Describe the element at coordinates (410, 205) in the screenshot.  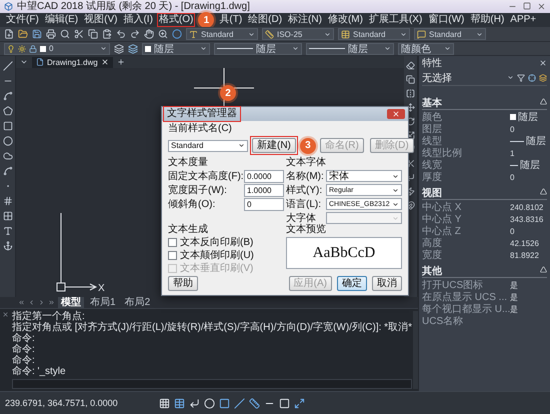
I see `magnet-icon` at that location.